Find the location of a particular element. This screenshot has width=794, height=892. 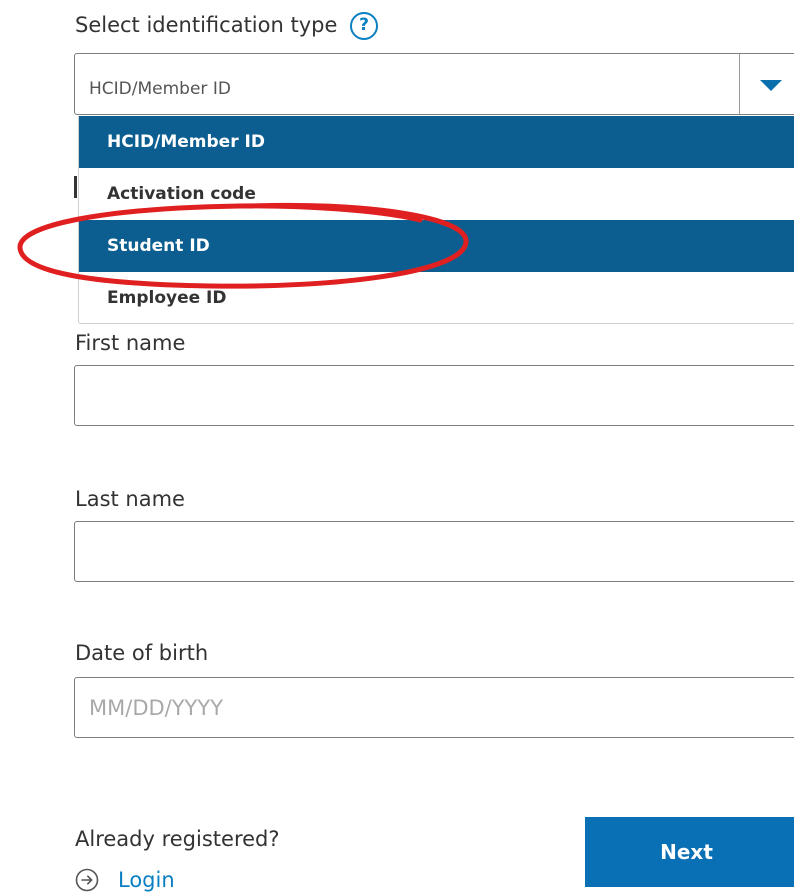

caret-down-icon is located at coordinates (771, 85).